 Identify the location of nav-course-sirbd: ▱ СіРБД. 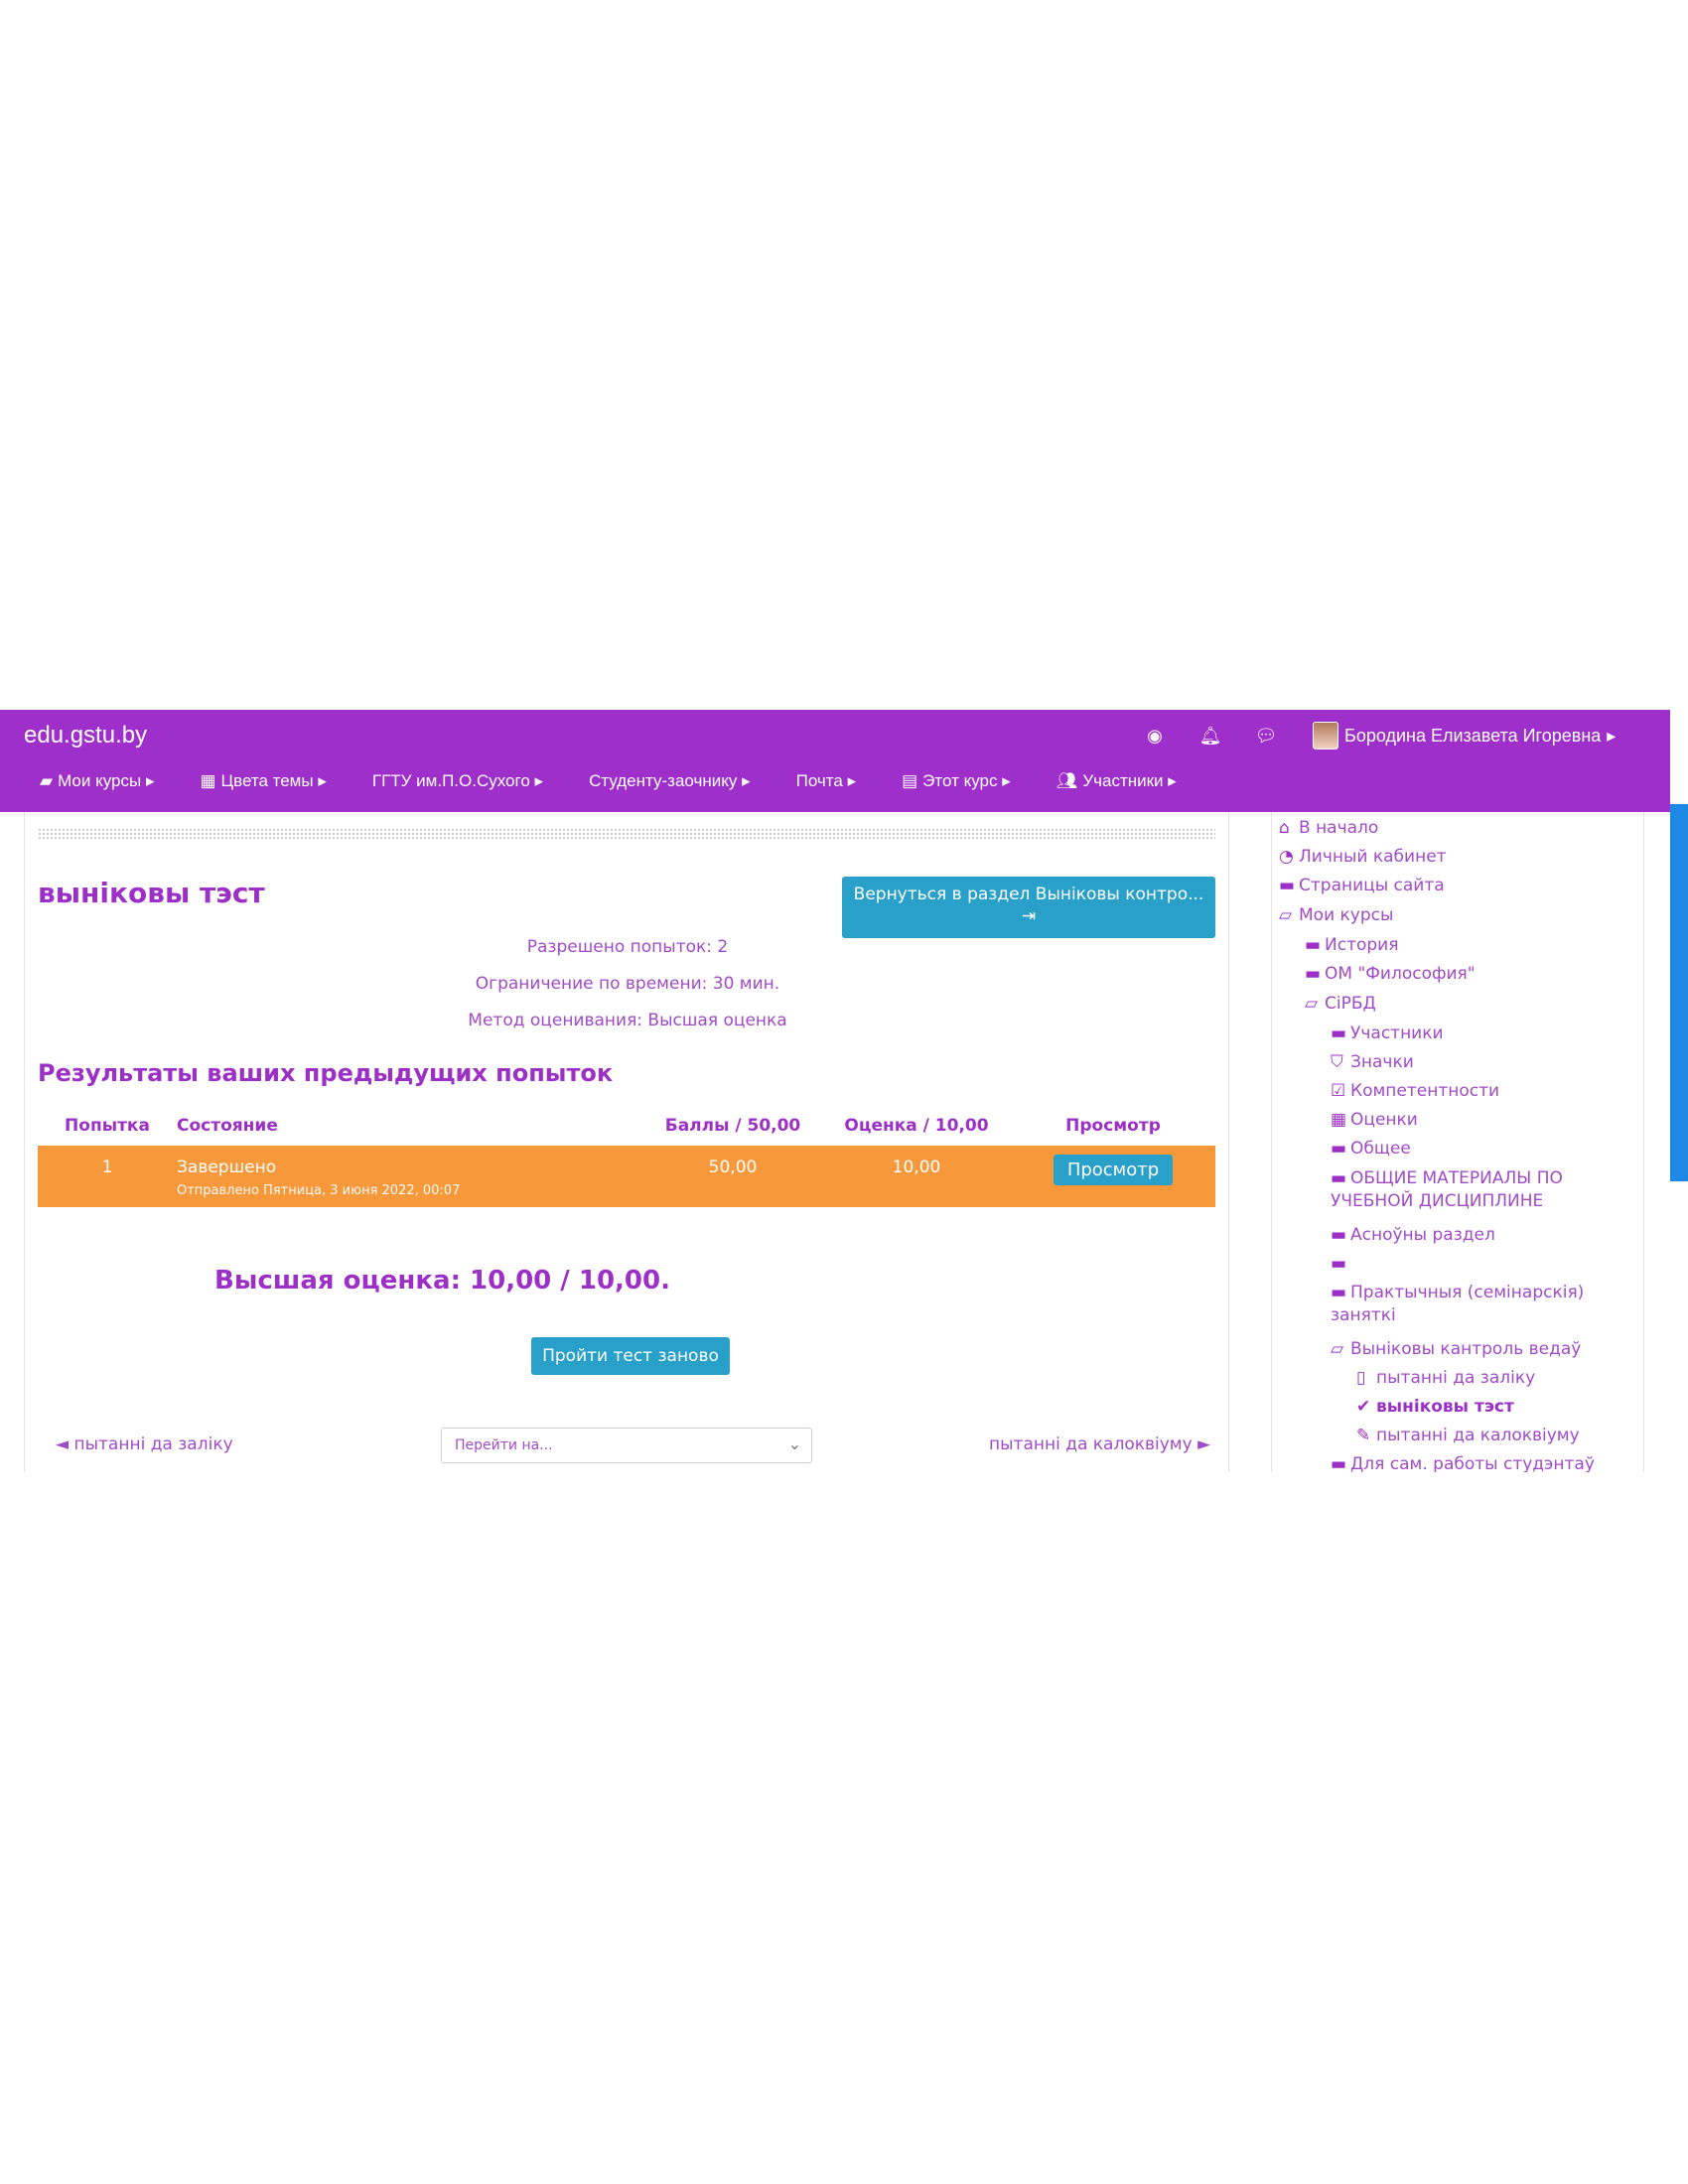
(1340, 1004).